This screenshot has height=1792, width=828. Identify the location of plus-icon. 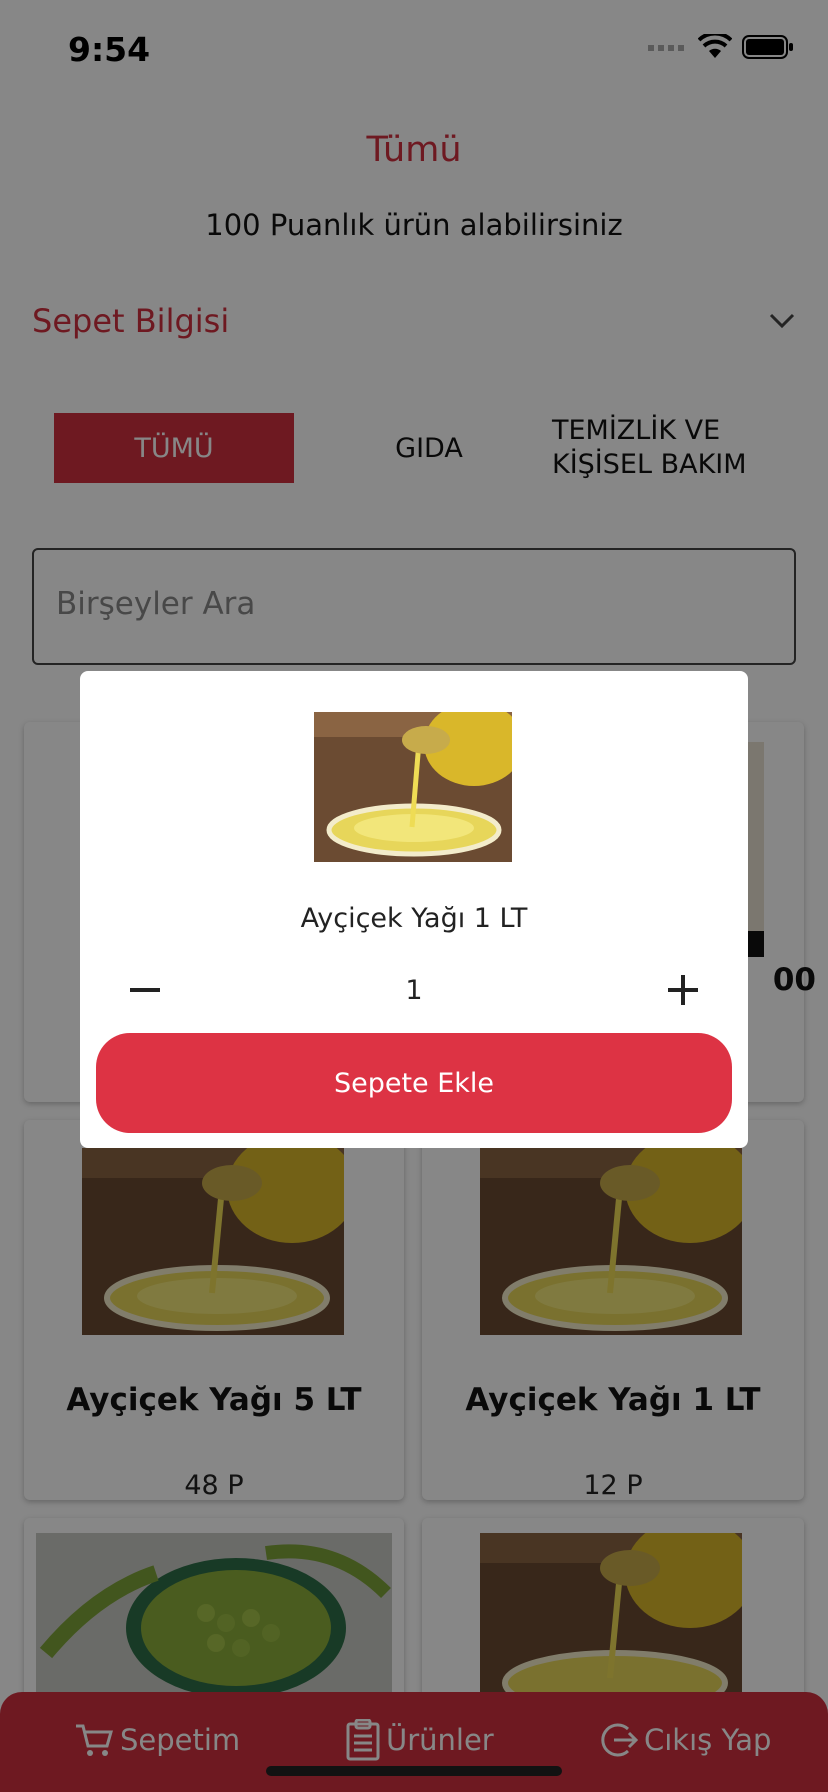
(683, 990).